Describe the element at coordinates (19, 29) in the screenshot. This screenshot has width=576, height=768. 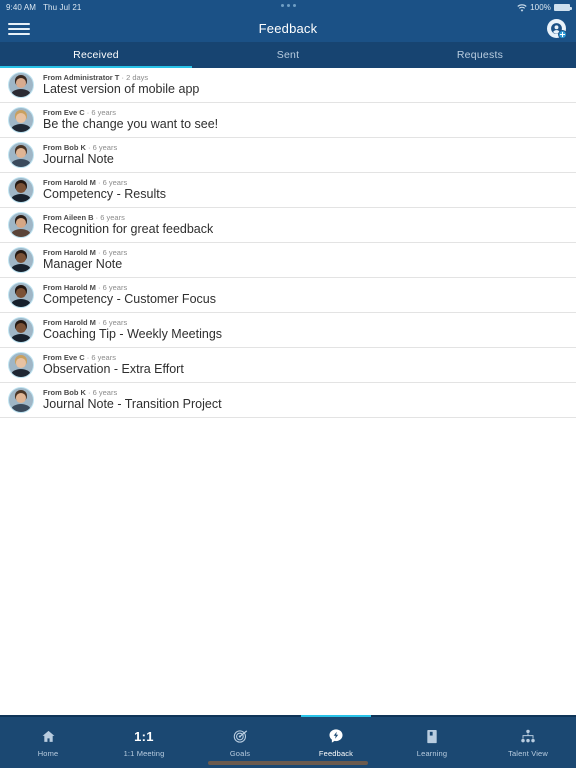
I see `hamburger-menu-icon` at that location.